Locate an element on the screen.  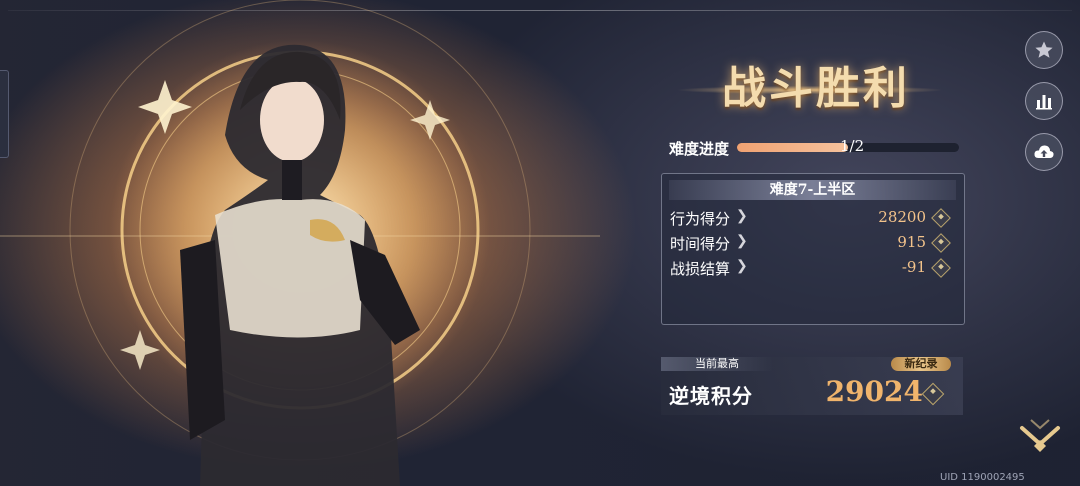
star-icon is located at coordinates (1044, 49).